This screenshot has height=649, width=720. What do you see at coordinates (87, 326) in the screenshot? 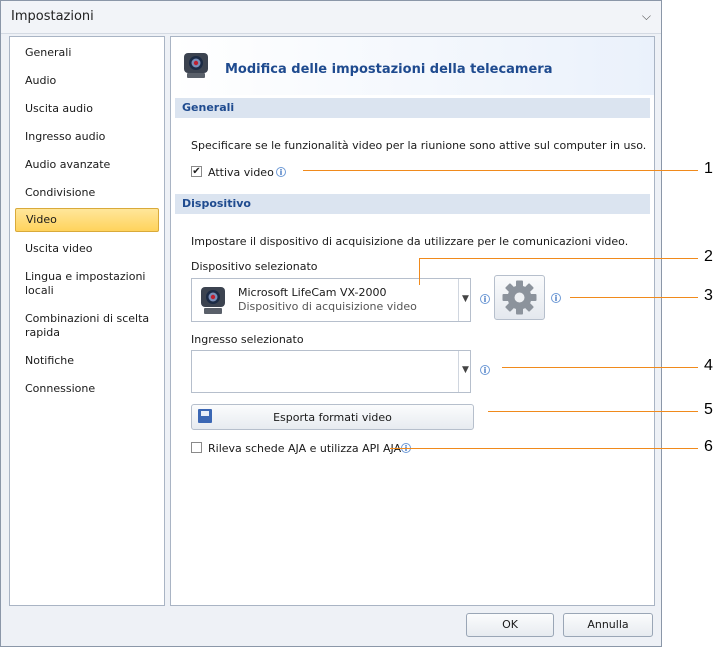
I see `sidebar-item-combinazioni: Combinazioni di scelta rapida` at bounding box center [87, 326].